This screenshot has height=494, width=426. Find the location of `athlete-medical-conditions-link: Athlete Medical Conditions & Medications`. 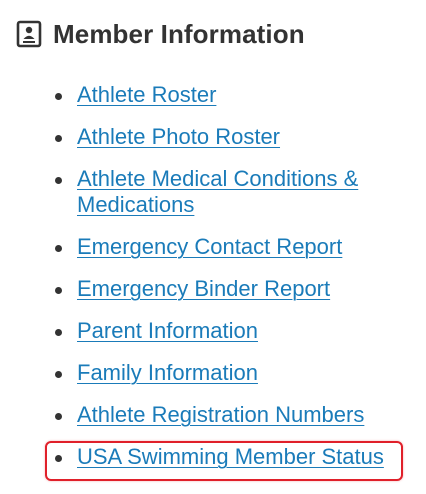

athlete-medical-conditions-link: Athlete Medical Conditions & Medications is located at coordinates (217, 191).